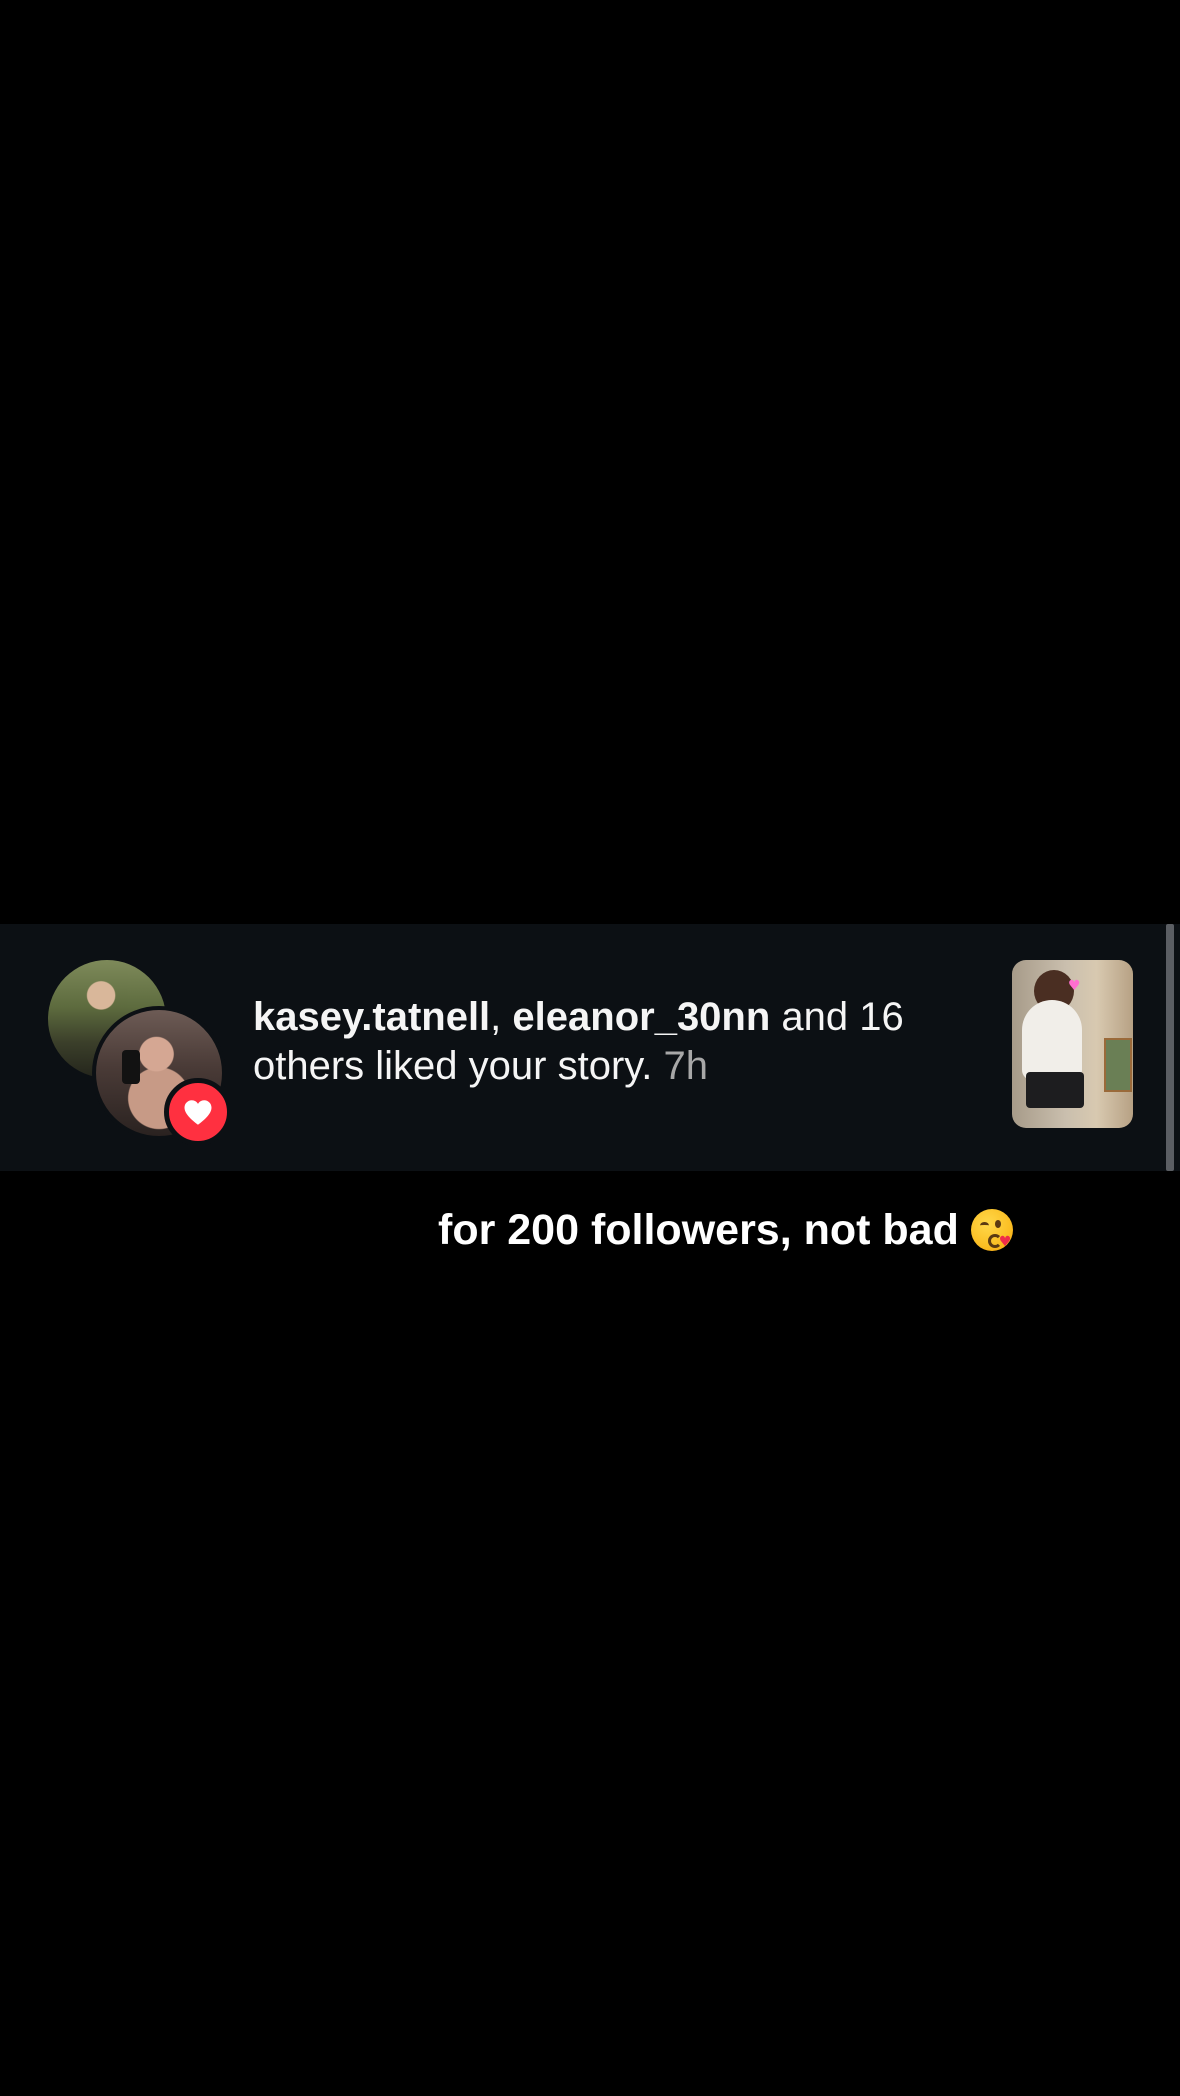 The image size is (1180, 2096). What do you see at coordinates (698, 1230) in the screenshot?
I see `caption-label: for 200 followers, not bad` at bounding box center [698, 1230].